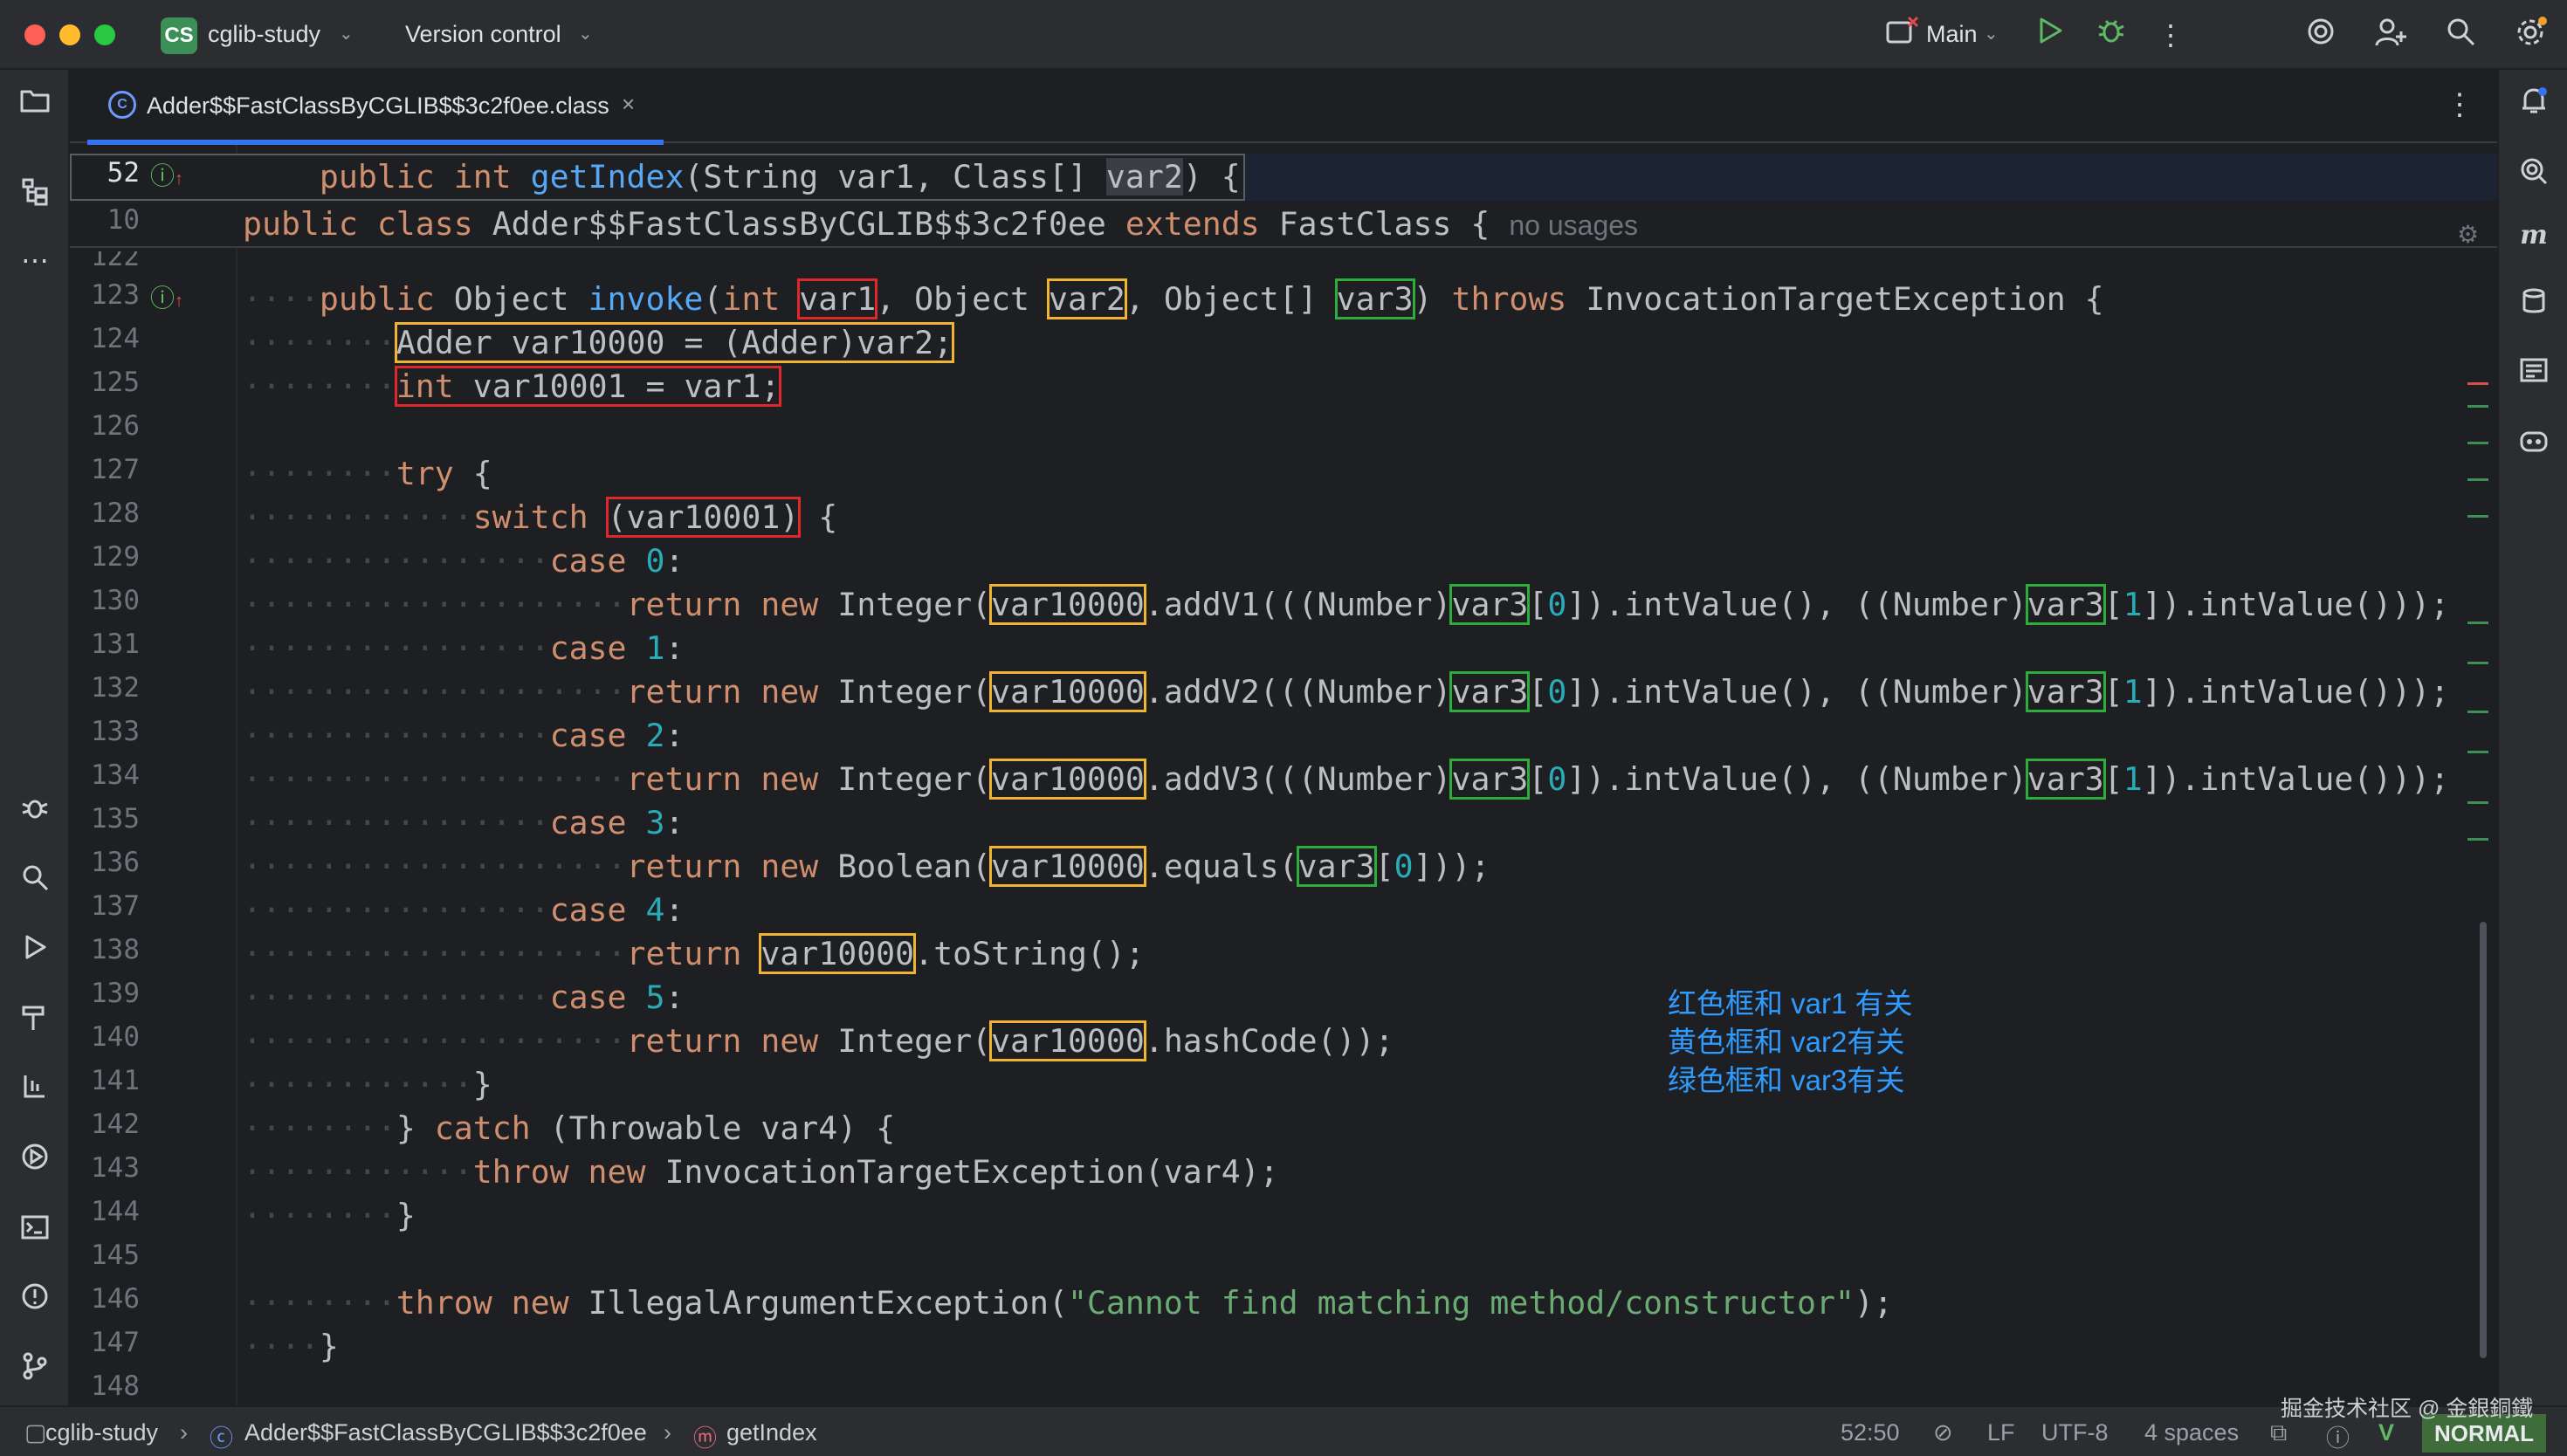 This screenshot has width=2567, height=1456. What do you see at coordinates (1870, 1432) in the screenshot?
I see `caret-position: 52:50` at bounding box center [1870, 1432].